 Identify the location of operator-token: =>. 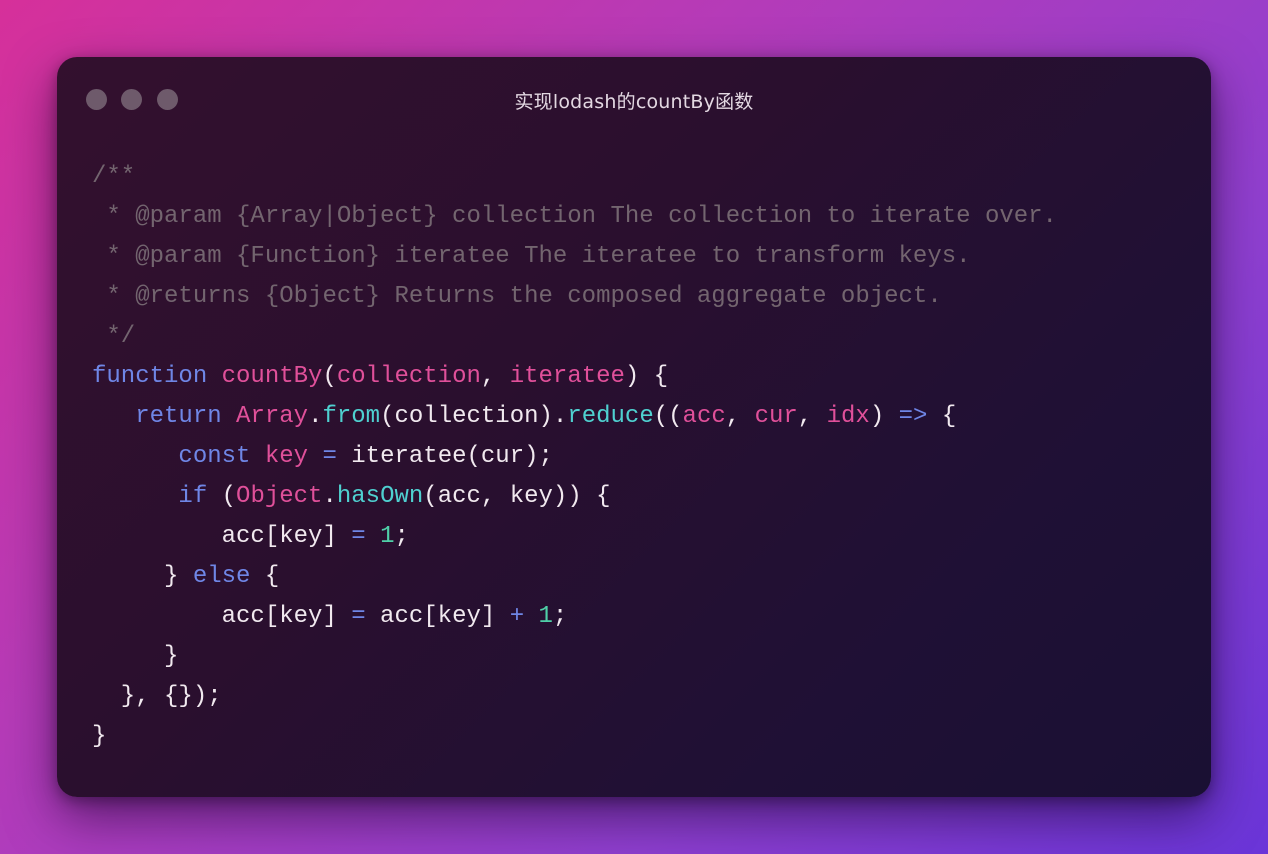
(913, 416).